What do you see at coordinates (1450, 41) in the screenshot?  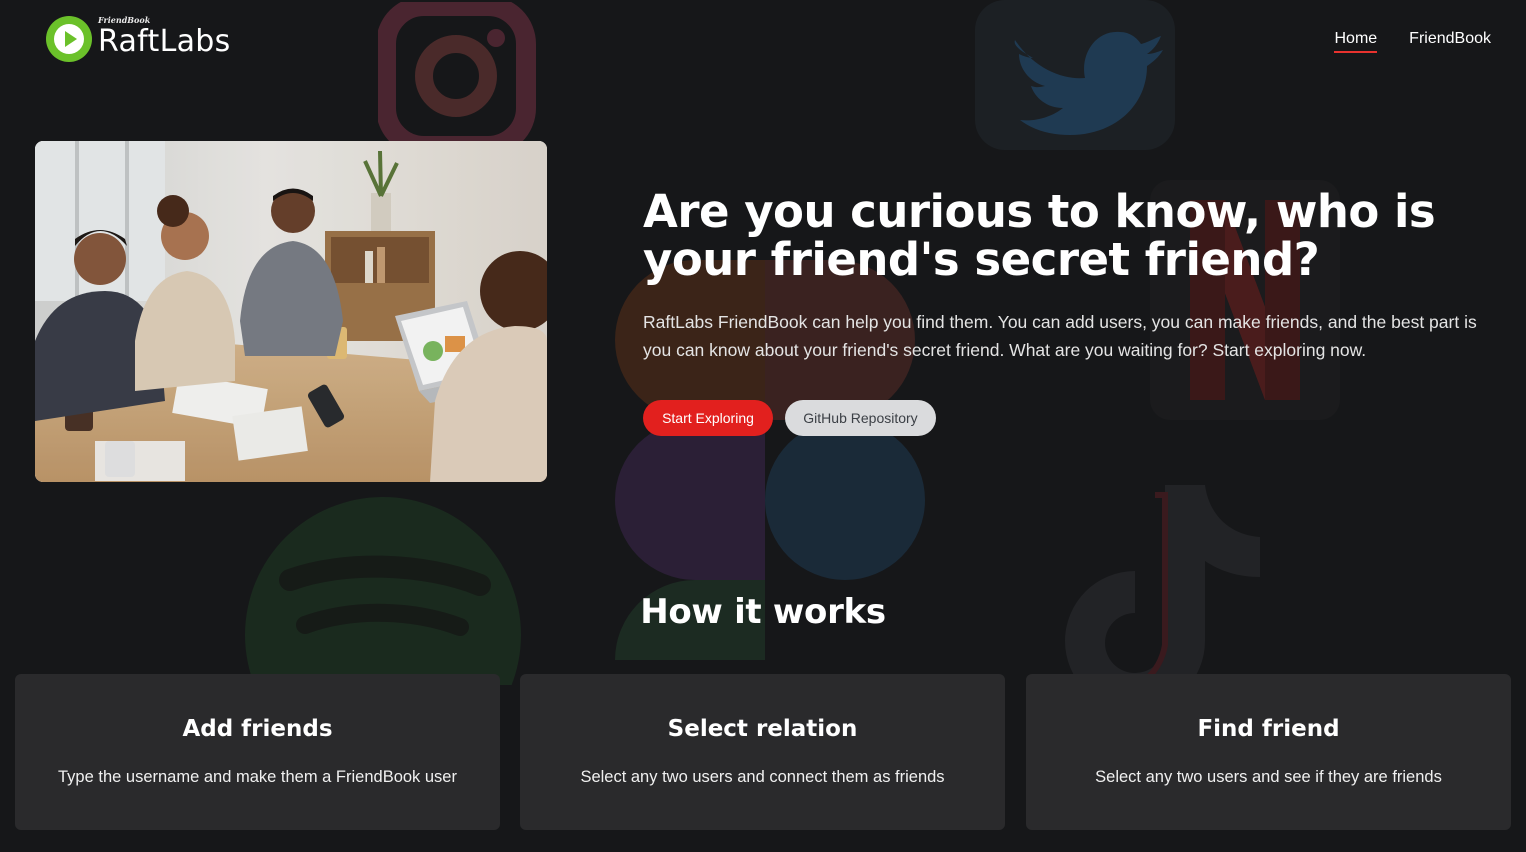 I see `nav-friendbook-link: FriendBook` at bounding box center [1450, 41].